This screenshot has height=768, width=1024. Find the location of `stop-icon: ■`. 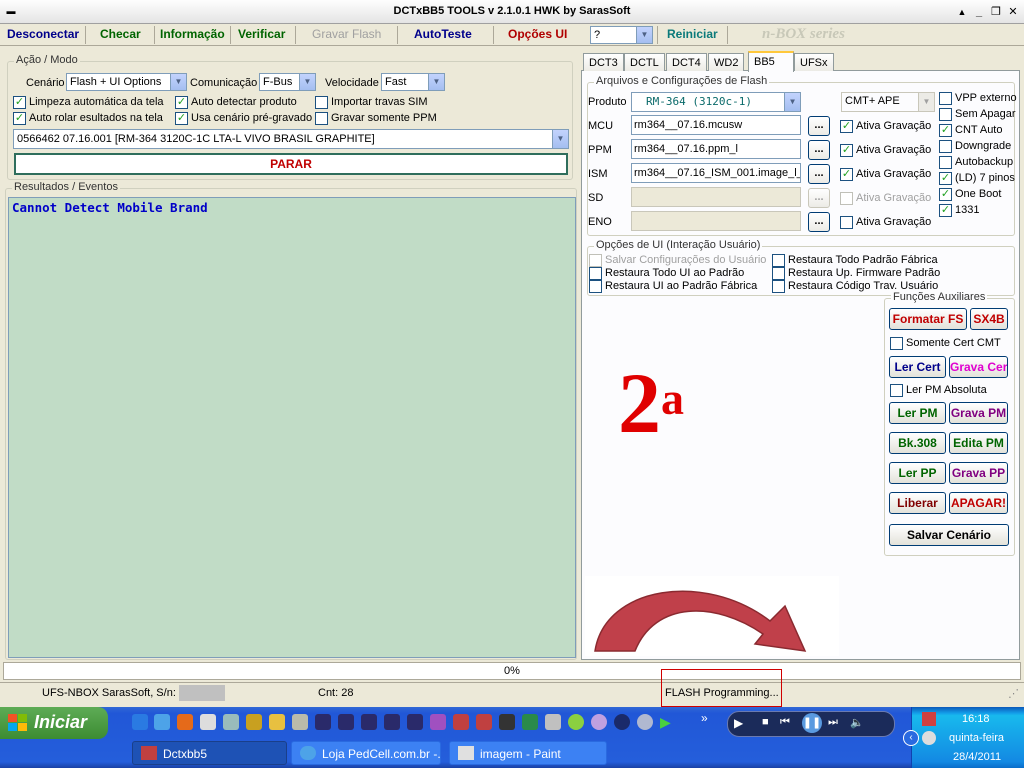

stop-icon: ■ is located at coordinates (765, 722).